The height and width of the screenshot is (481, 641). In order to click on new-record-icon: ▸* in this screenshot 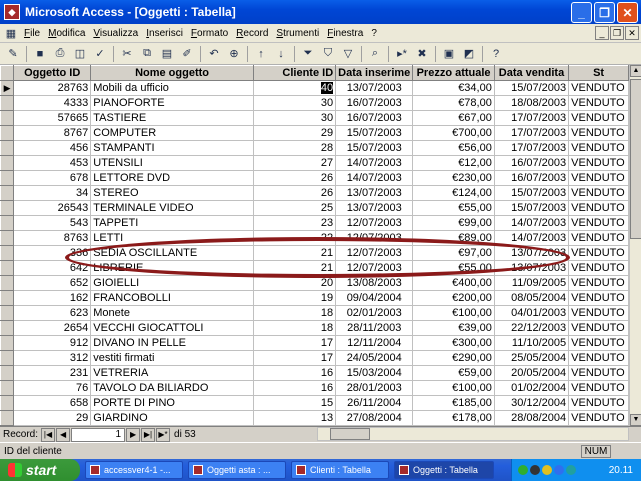, I will do `click(402, 54)`.